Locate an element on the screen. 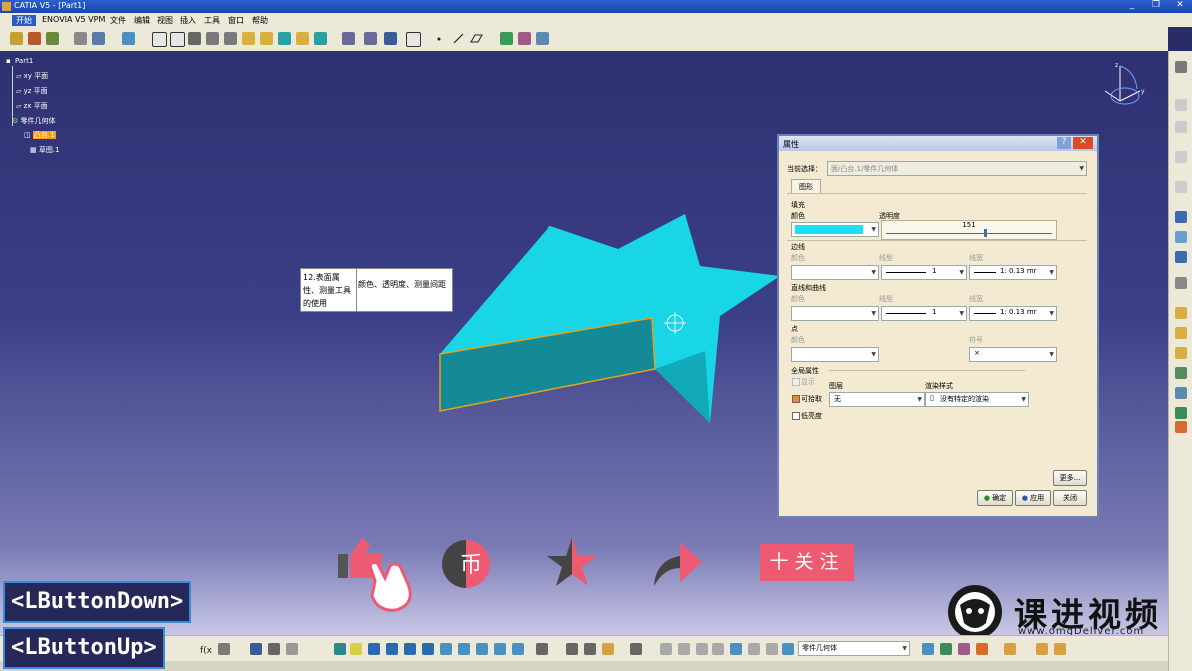  number-icon is located at coordinates (718, 649).